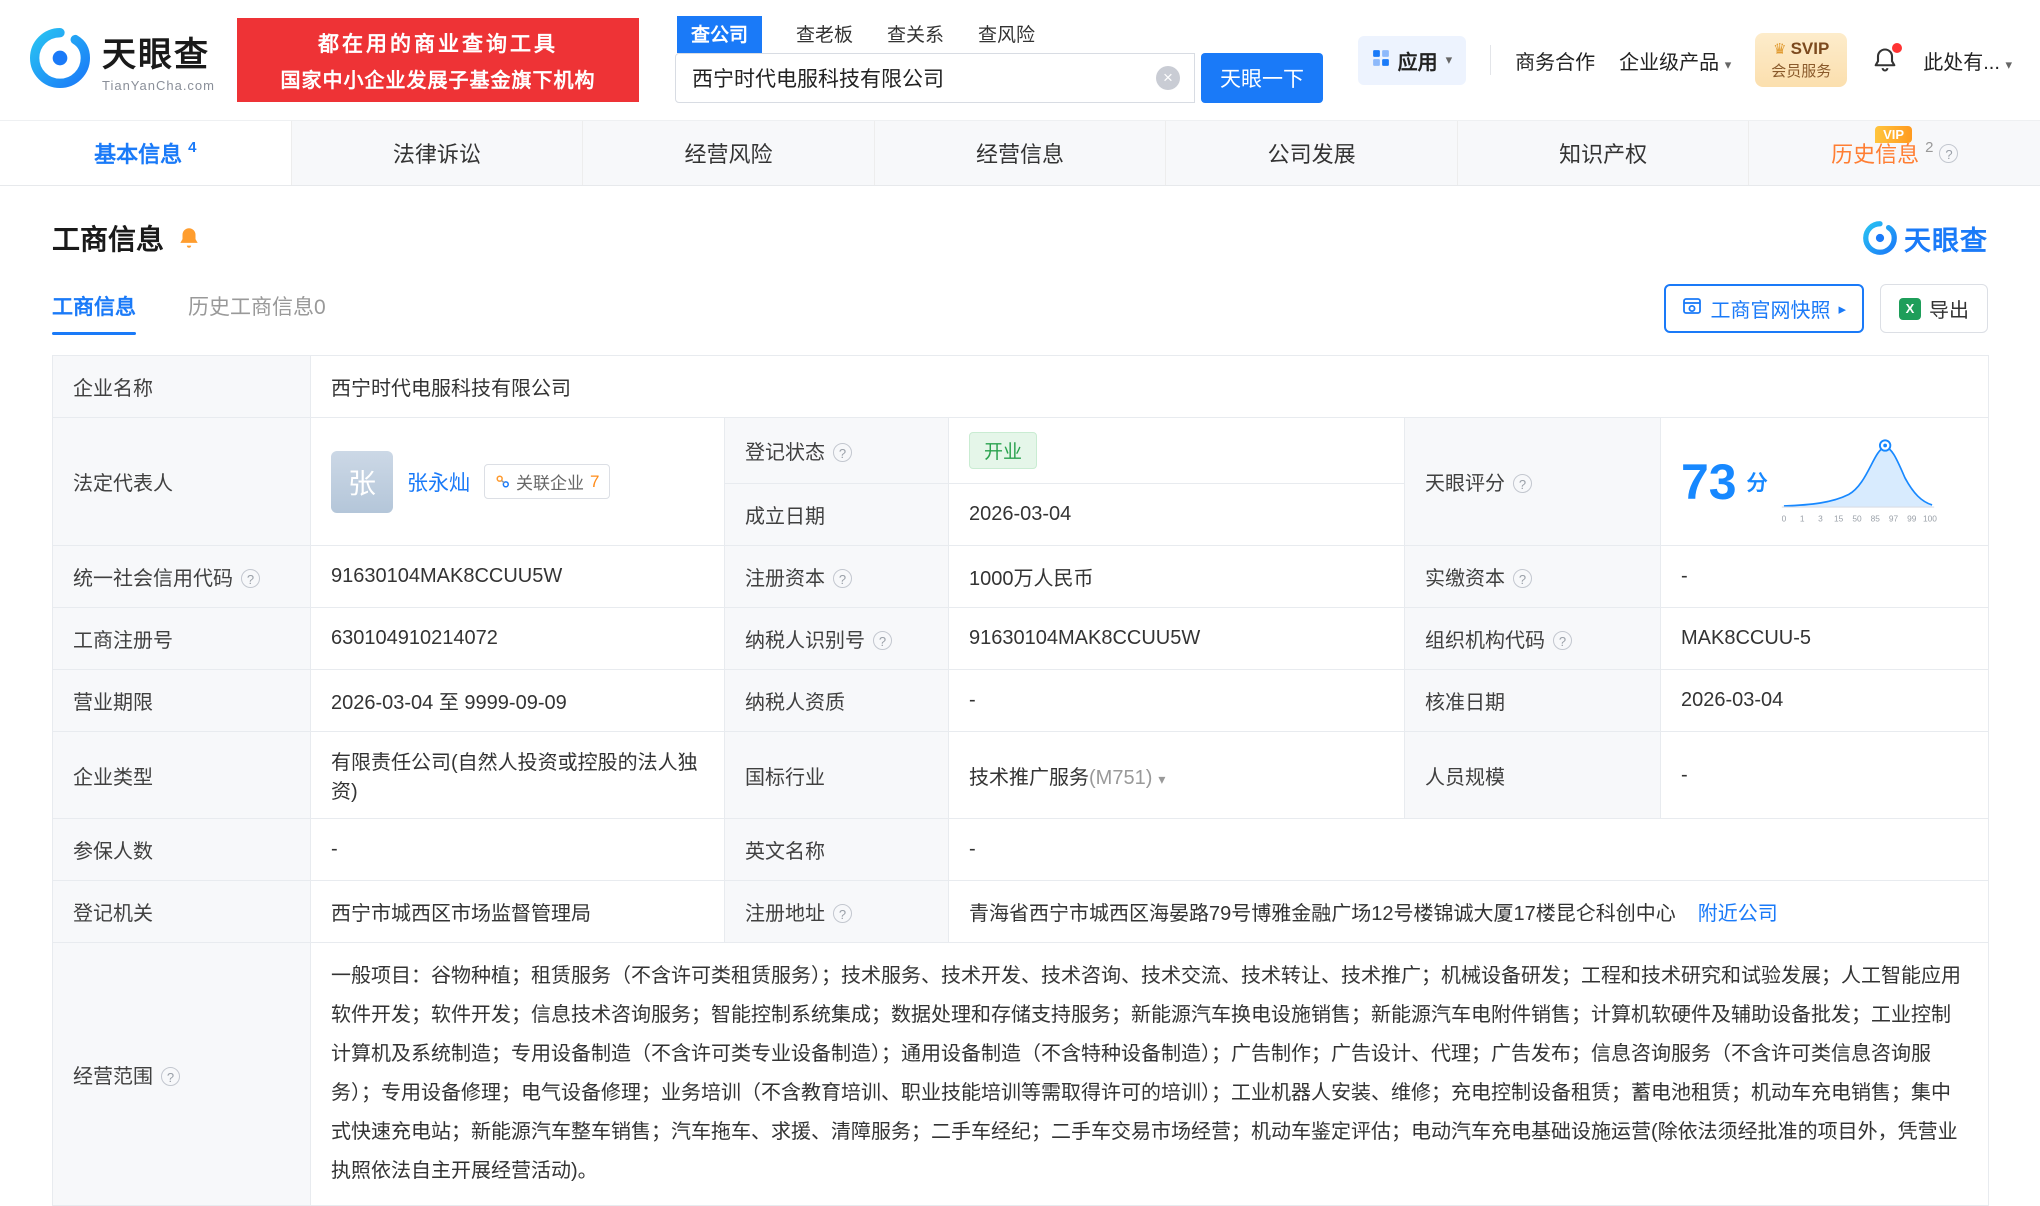 The image size is (2040, 1206). I want to click on tab-history-info: VIP 历史信息 2 ?, so click(1894, 153).